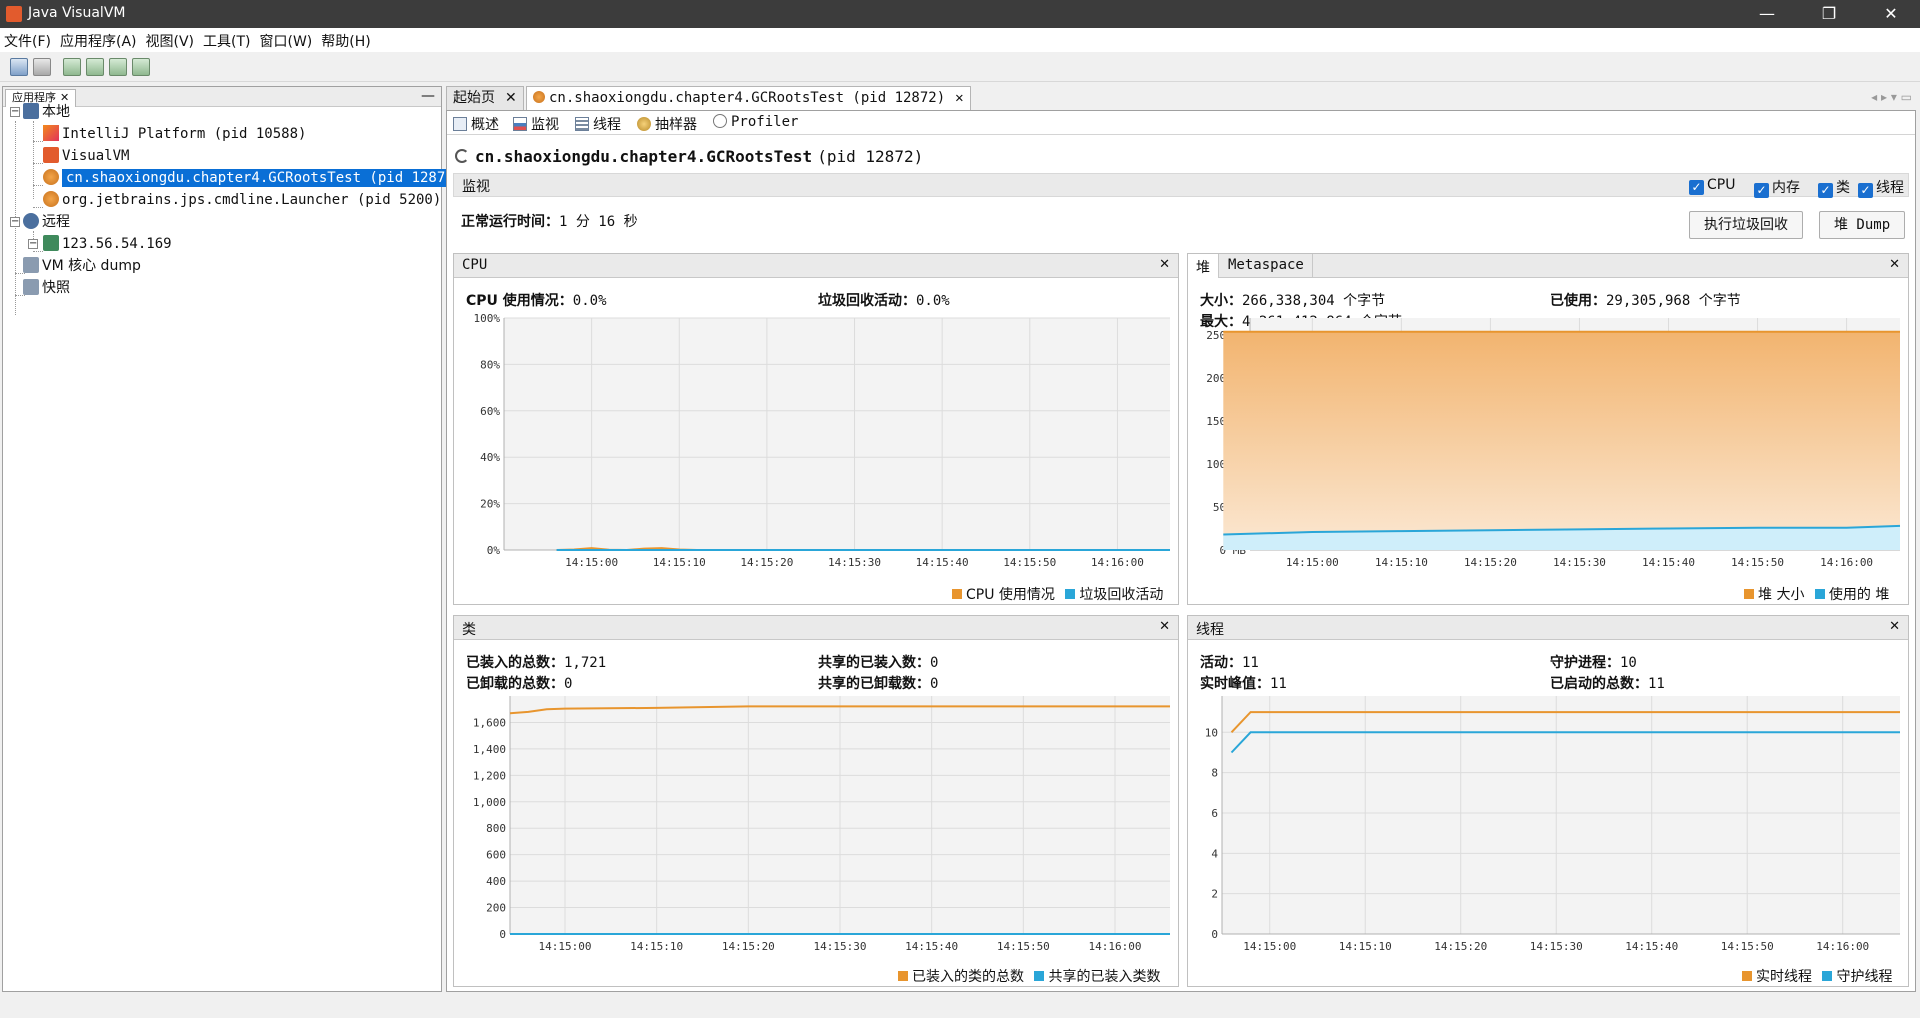 This screenshot has width=1920, height=1018. Describe the element at coordinates (485, 98) in the screenshot. I see `tab-start-page: 起始页 ✕` at that location.